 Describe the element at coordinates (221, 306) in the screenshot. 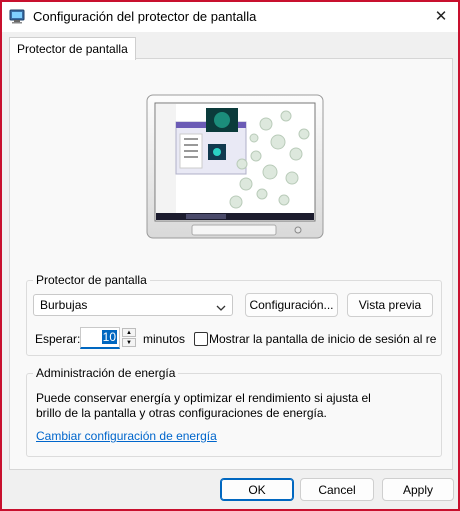

I see `chevron-down-icon` at that location.